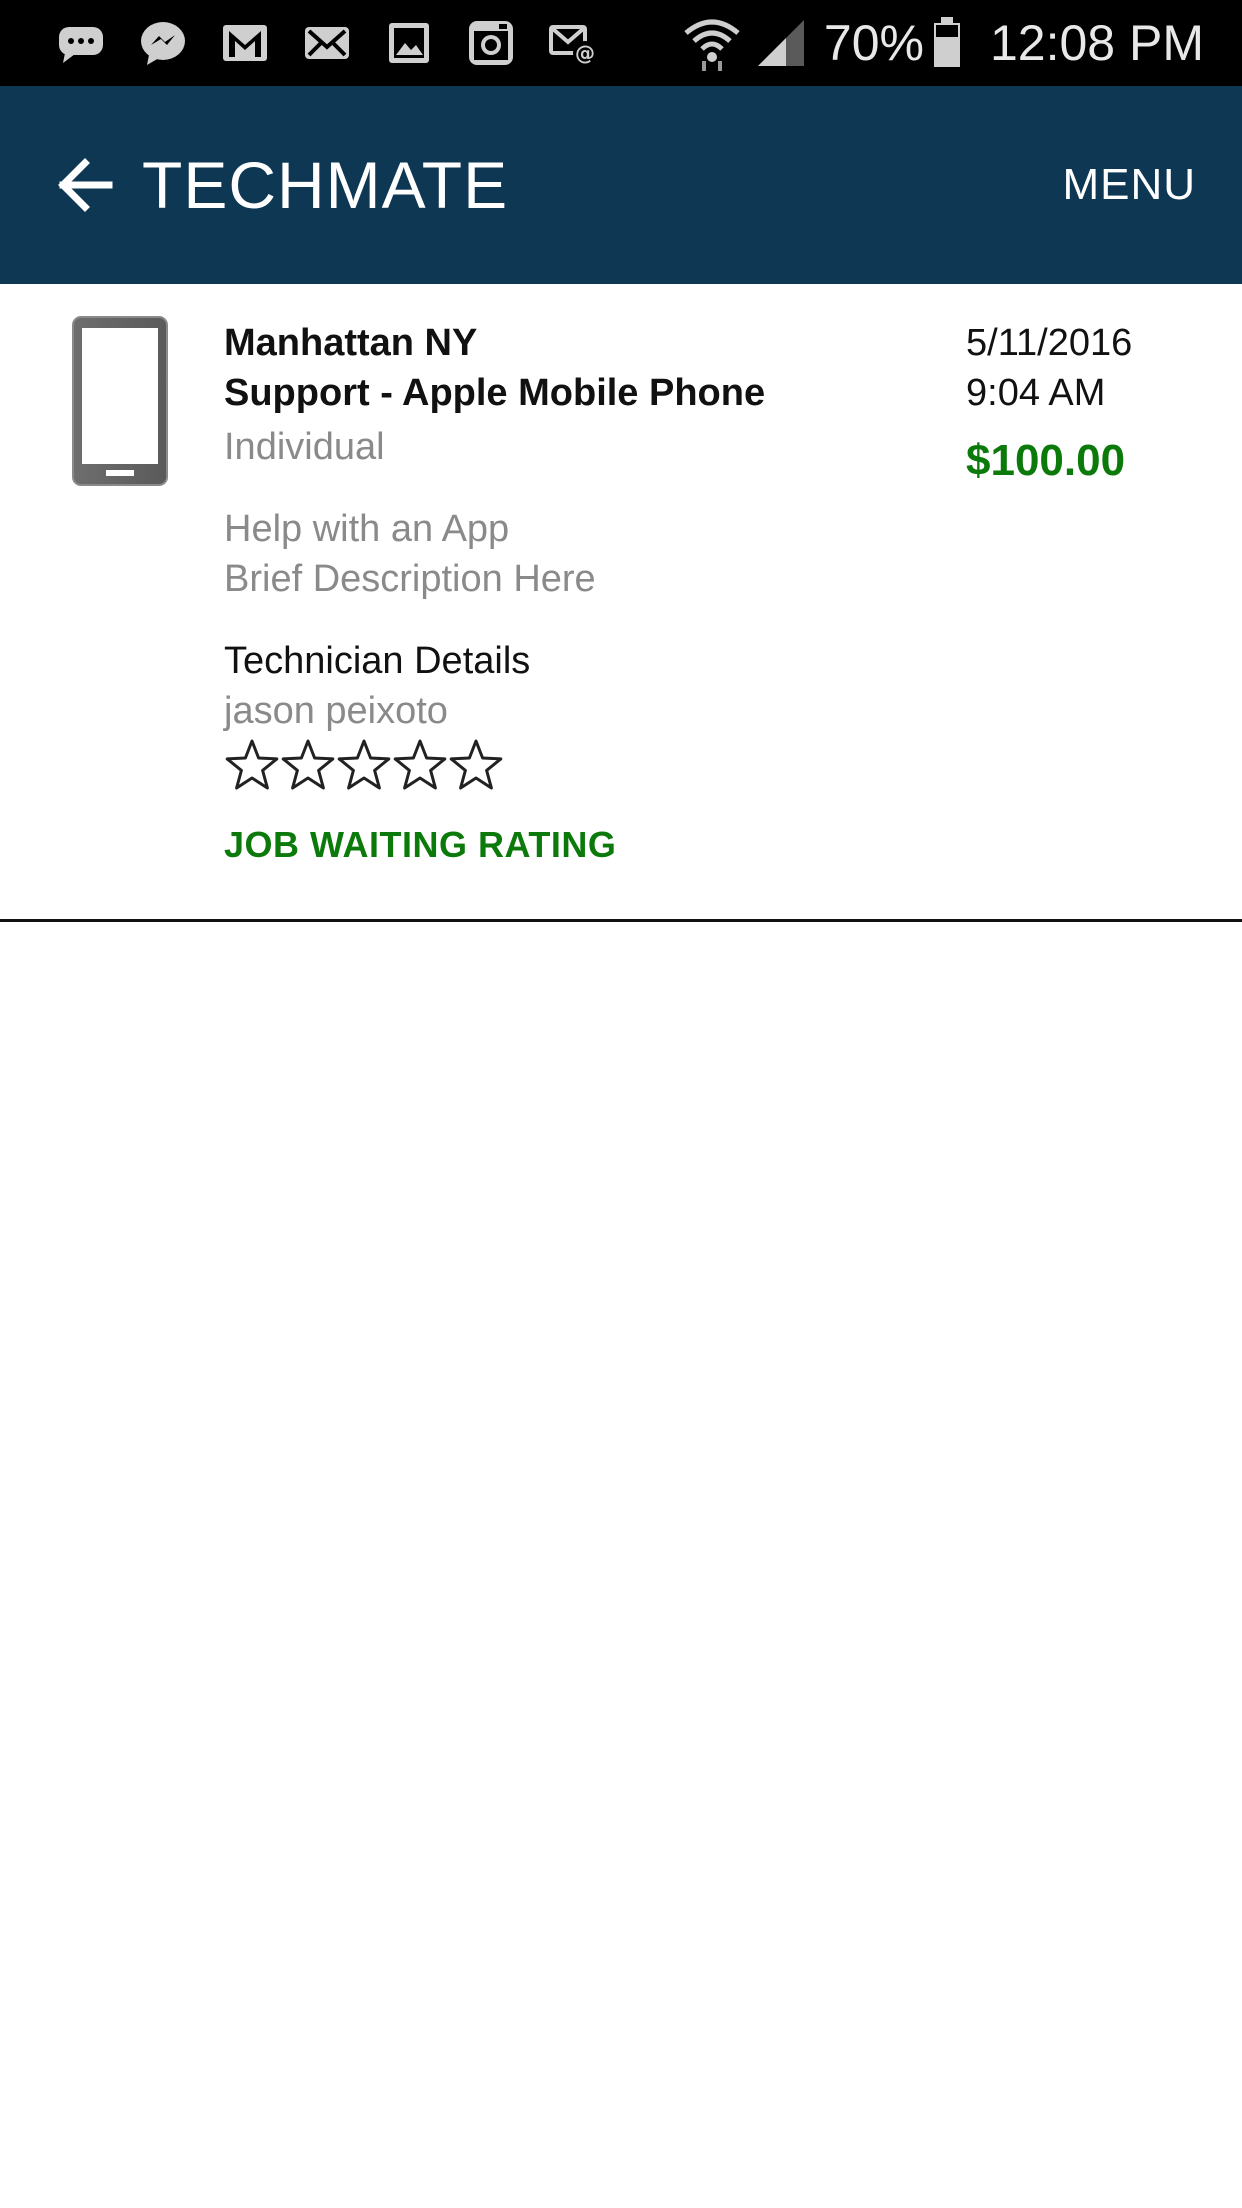 This screenshot has height=2208, width=1242. Describe the element at coordinates (81, 43) in the screenshot. I see `chat-bubble-icon` at that location.